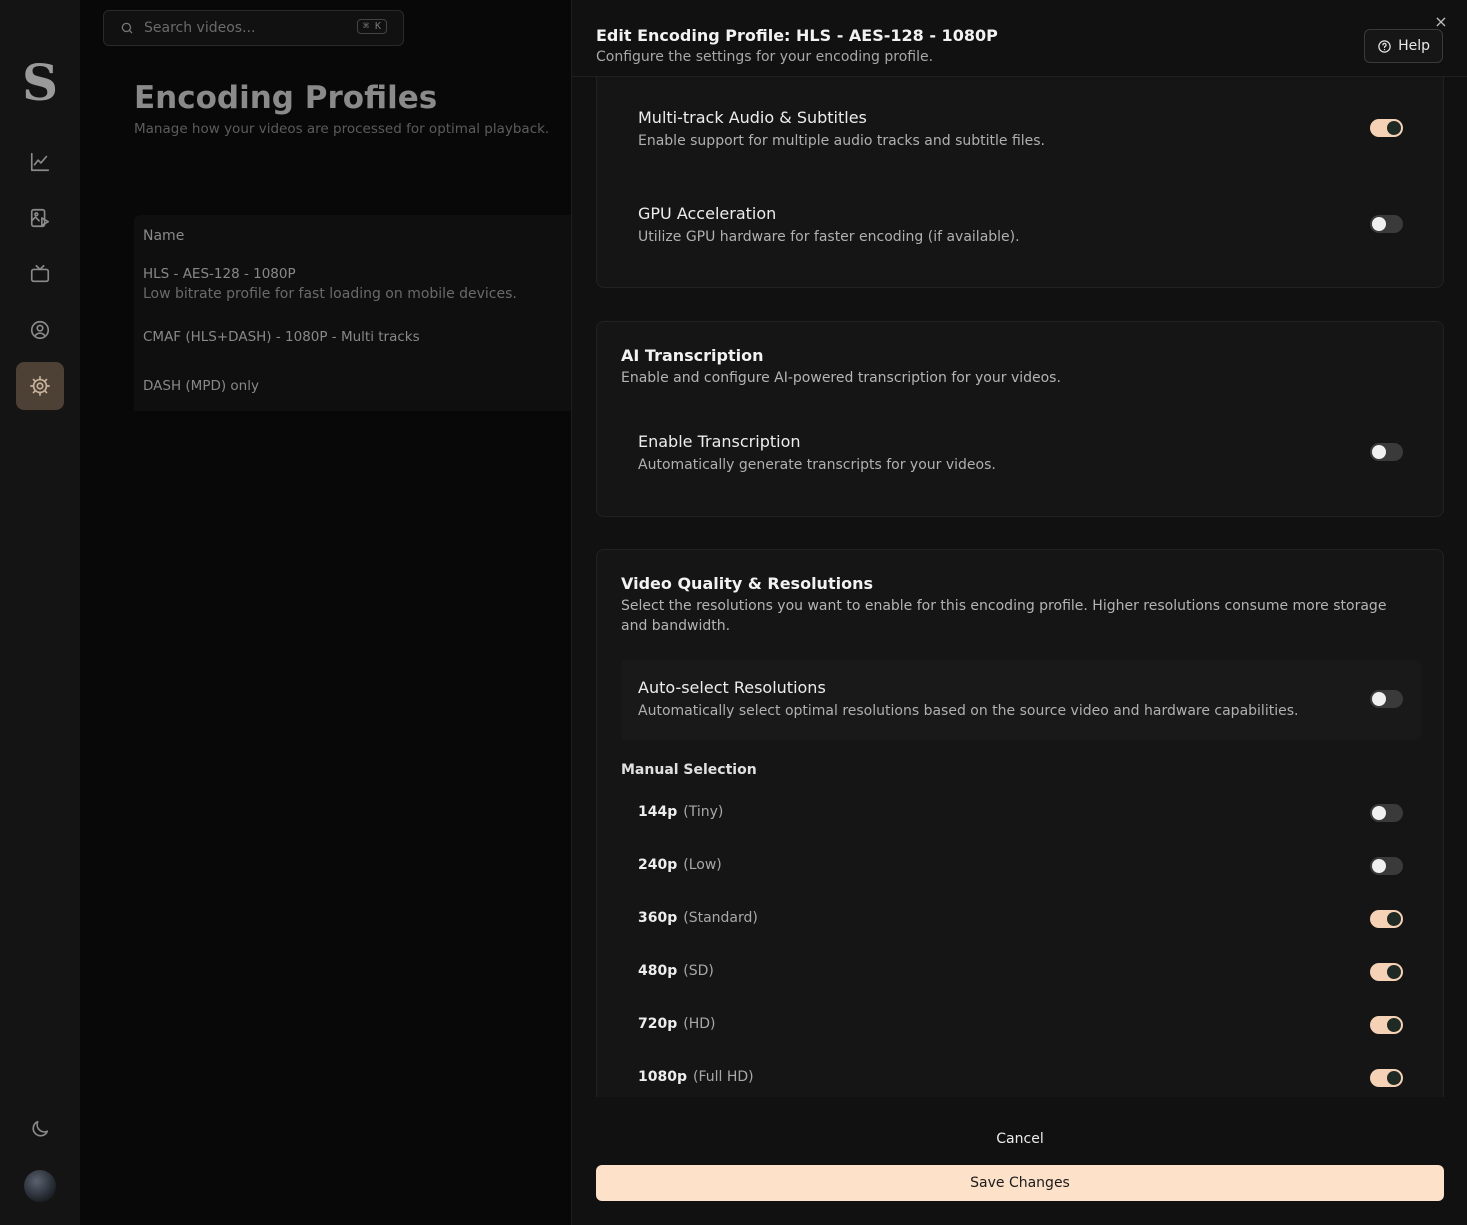 This screenshot has width=1467, height=1225. Describe the element at coordinates (752, 117) in the screenshot. I see `feature-title: Multi-track Audio & Subtitles` at that location.